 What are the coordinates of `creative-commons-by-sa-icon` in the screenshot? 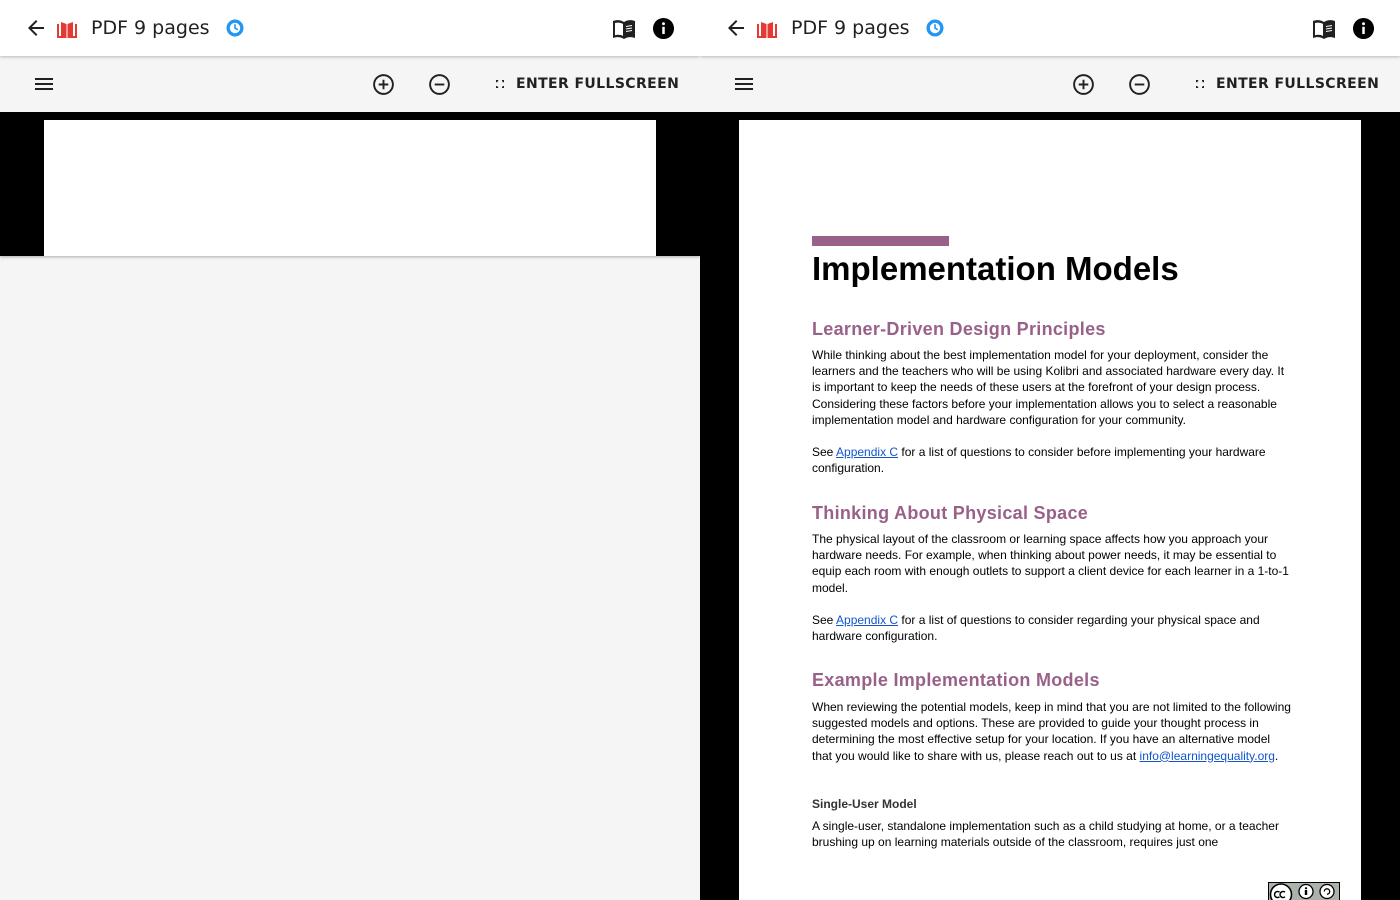 It's located at (1304, 891).